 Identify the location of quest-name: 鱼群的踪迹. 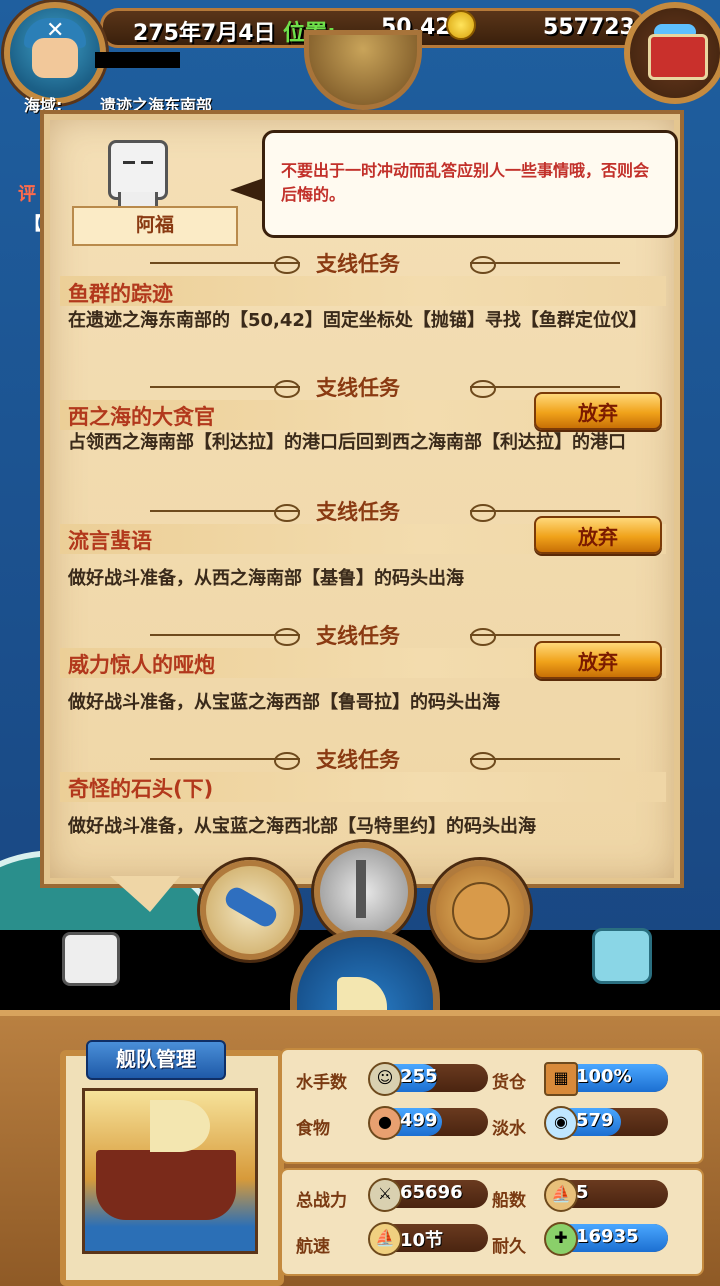
(120, 293).